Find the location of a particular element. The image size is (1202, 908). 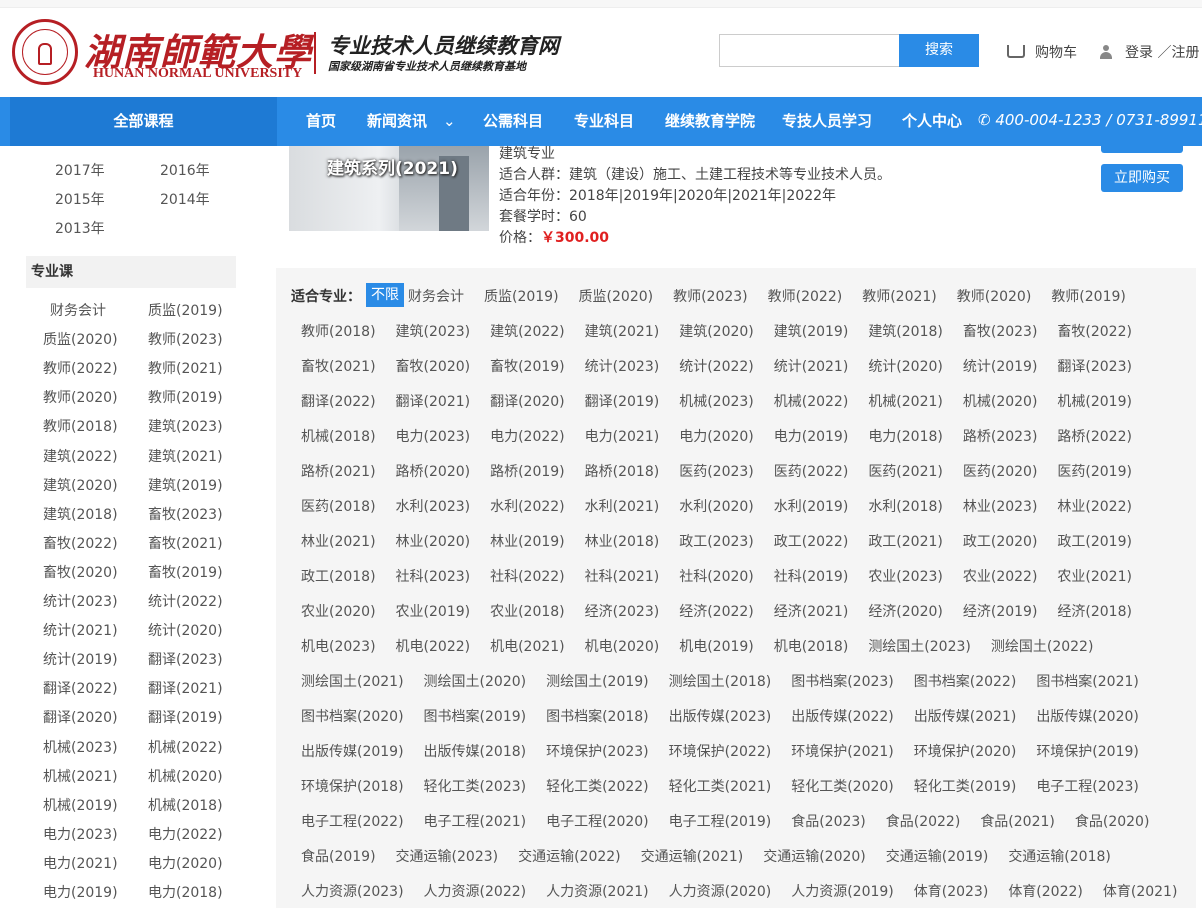

filter-major-option: 教师(2019) is located at coordinates (1088, 296).